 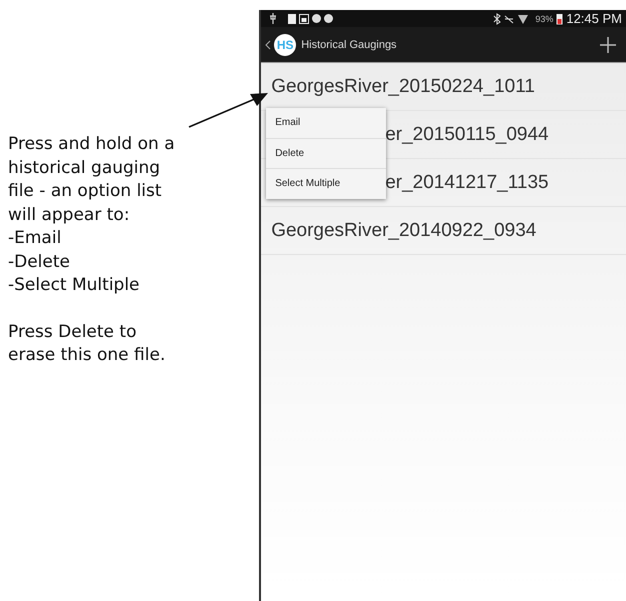 What do you see at coordinates (560, 18) in the screenshot?
I see `battery-icon` at bounding box center [560, 18].